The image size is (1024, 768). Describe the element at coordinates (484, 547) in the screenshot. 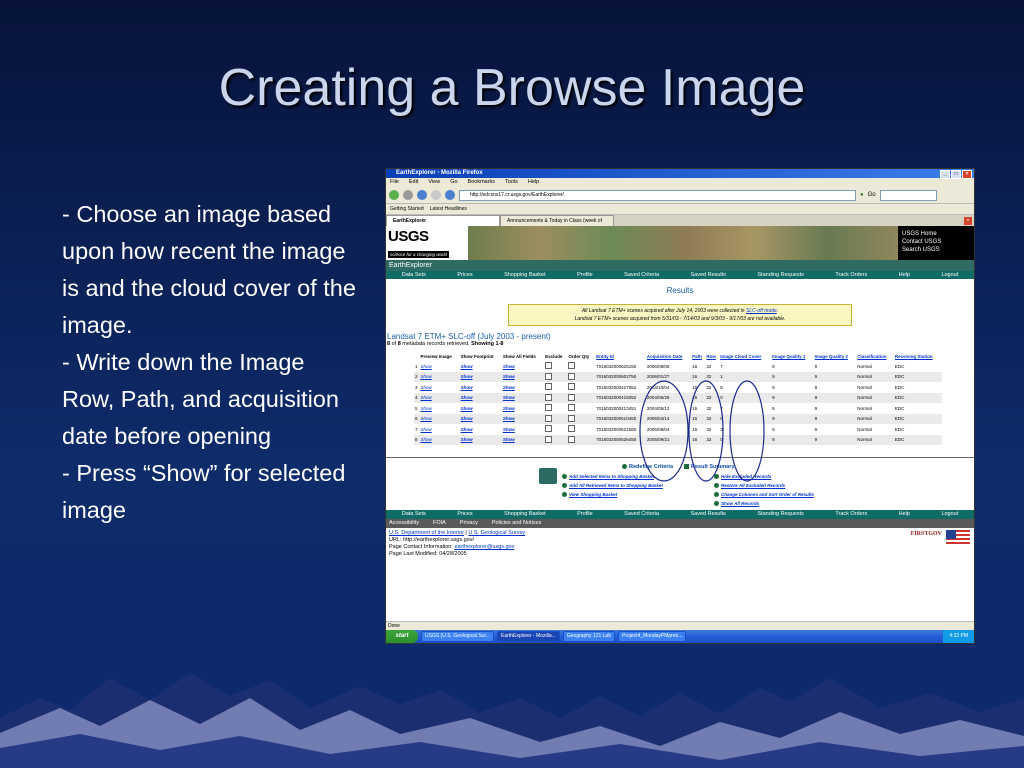

I see `contact-email-link: earthexplorer@usgs.gov` at that location.